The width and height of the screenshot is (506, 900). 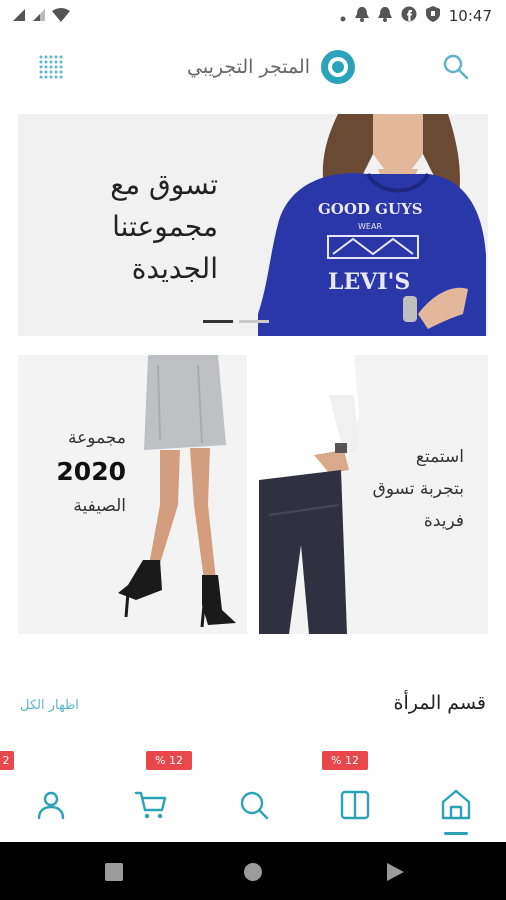 I want to click on store-name: المتجر التجريبي, so click(x=248, y=67).